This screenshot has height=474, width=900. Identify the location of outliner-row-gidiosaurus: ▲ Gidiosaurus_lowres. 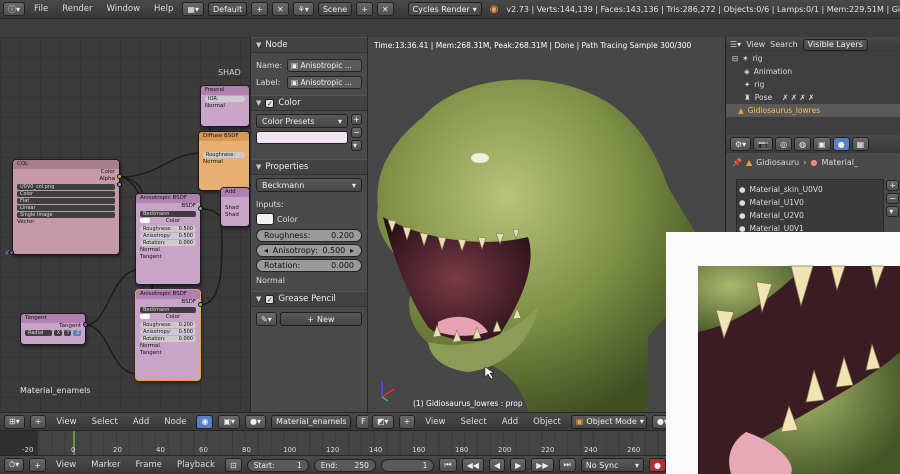
(813, 110).